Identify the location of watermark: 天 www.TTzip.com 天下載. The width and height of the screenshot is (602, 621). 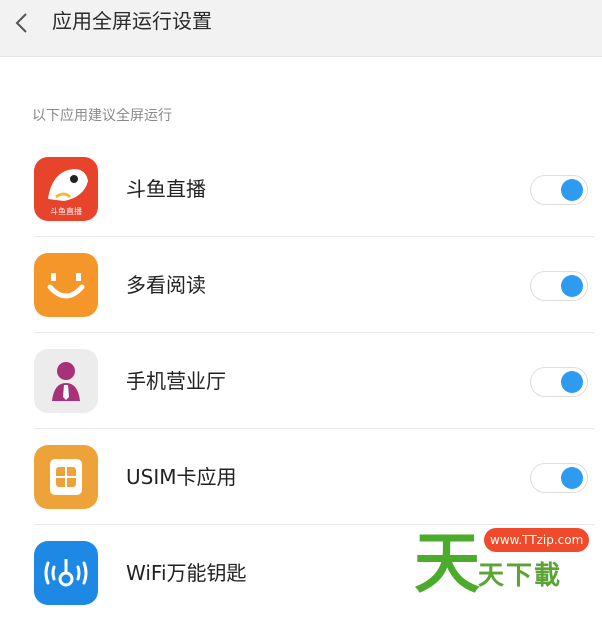
(507, 563).